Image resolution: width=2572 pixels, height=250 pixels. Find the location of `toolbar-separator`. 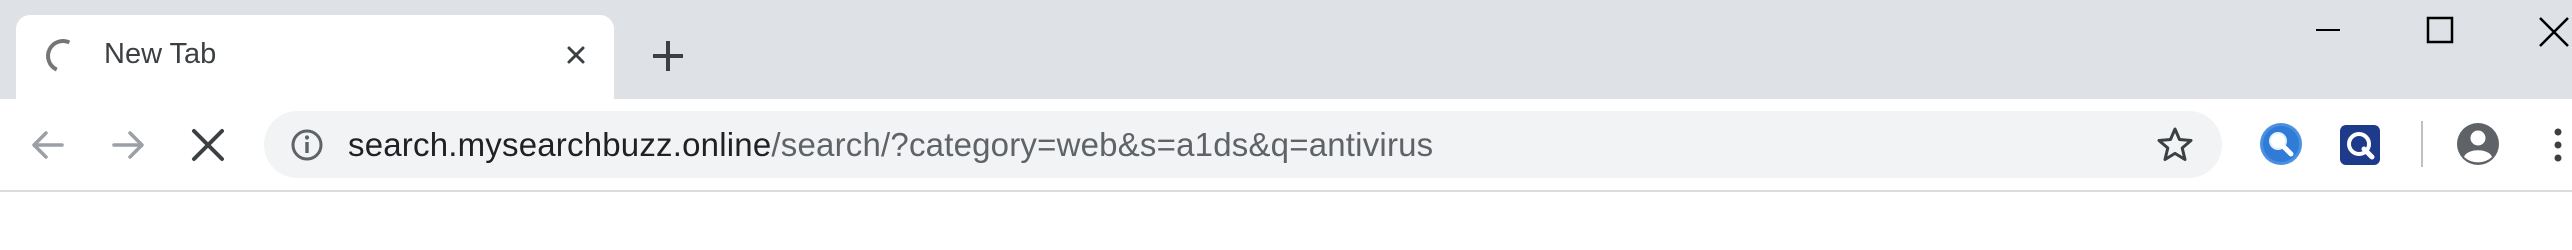

toolbar-separator is located at coordinates (2422, 144).